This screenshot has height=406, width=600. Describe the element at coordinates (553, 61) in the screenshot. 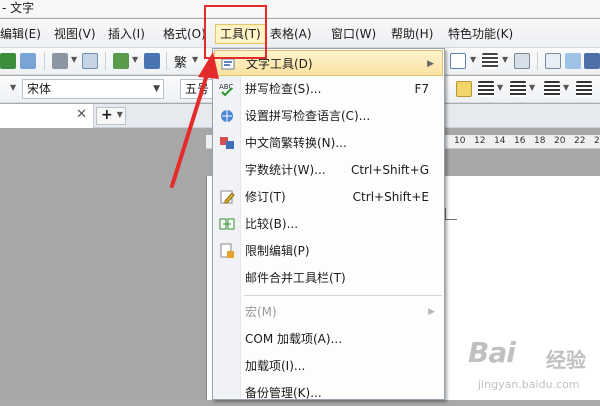

I see `clipboard-icon` at that location.